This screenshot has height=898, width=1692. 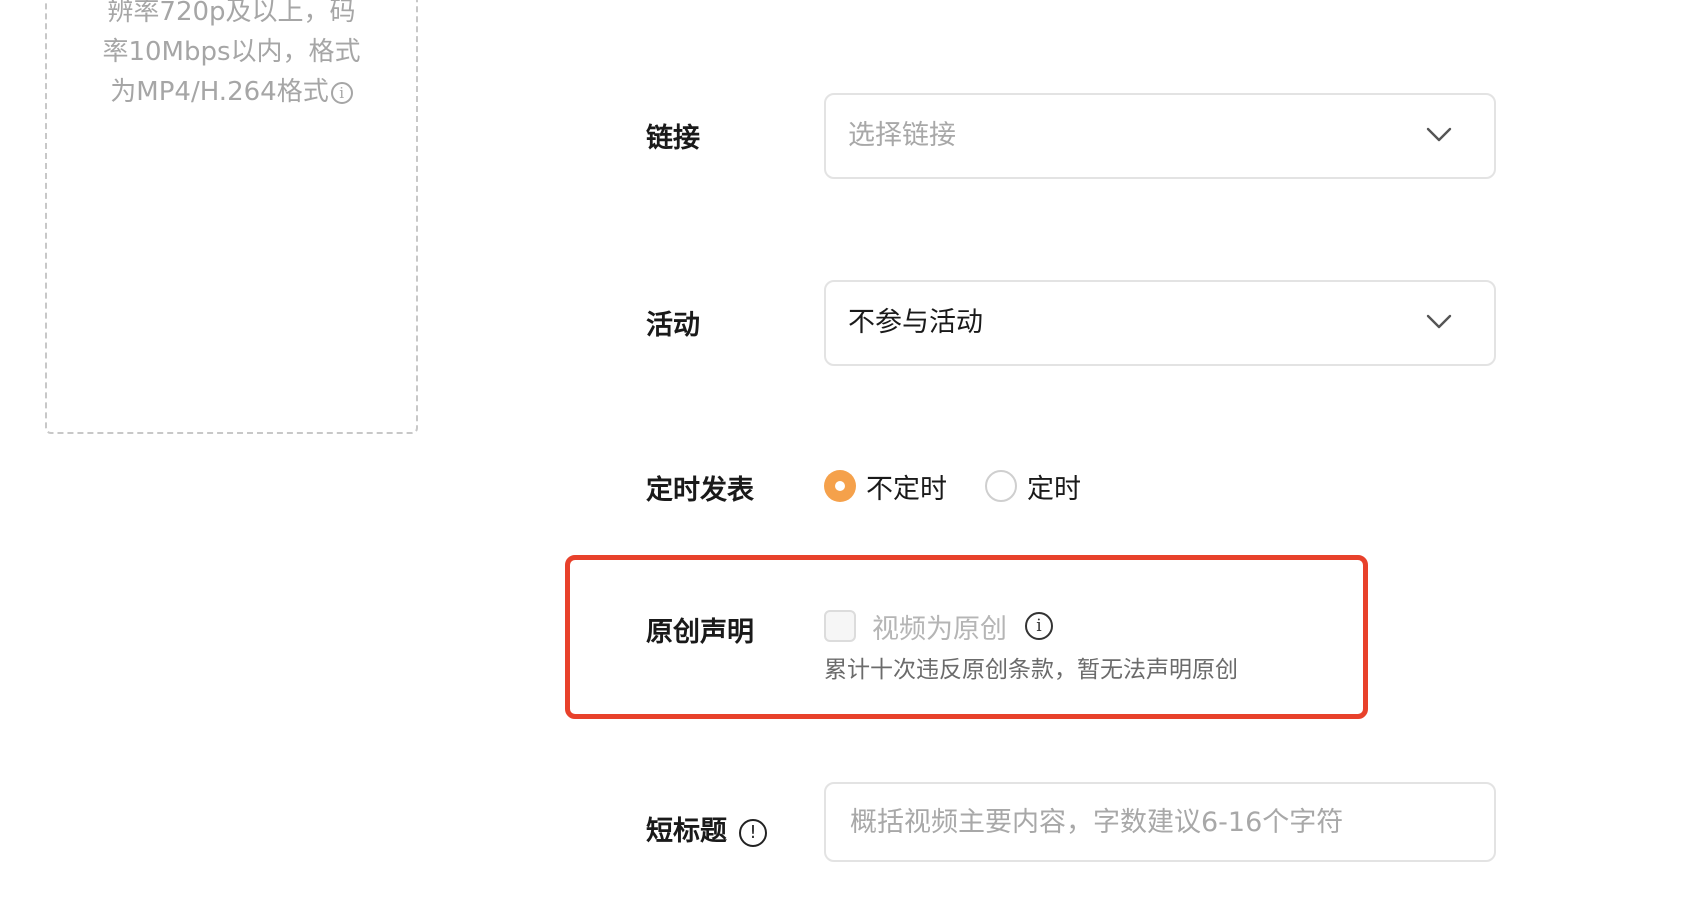 What do you see at coordinates (686, 831) in the screenshot?
I see `short-title-label: 短标题` at bounding box center [686, 831].